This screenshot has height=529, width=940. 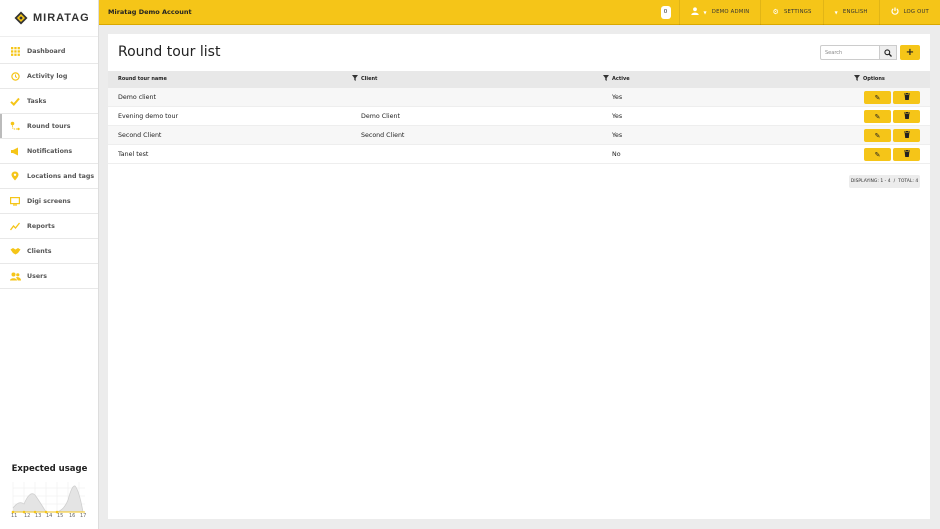 I want to click on screen-icon, so click(x=15, y=201).